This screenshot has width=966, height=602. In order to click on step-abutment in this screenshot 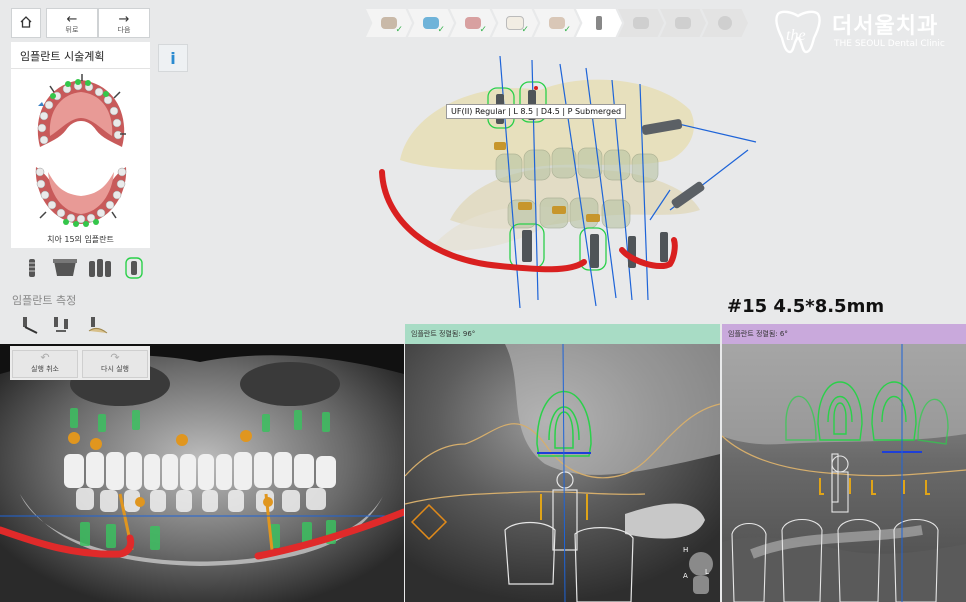, I will do `click(641, 23)`.